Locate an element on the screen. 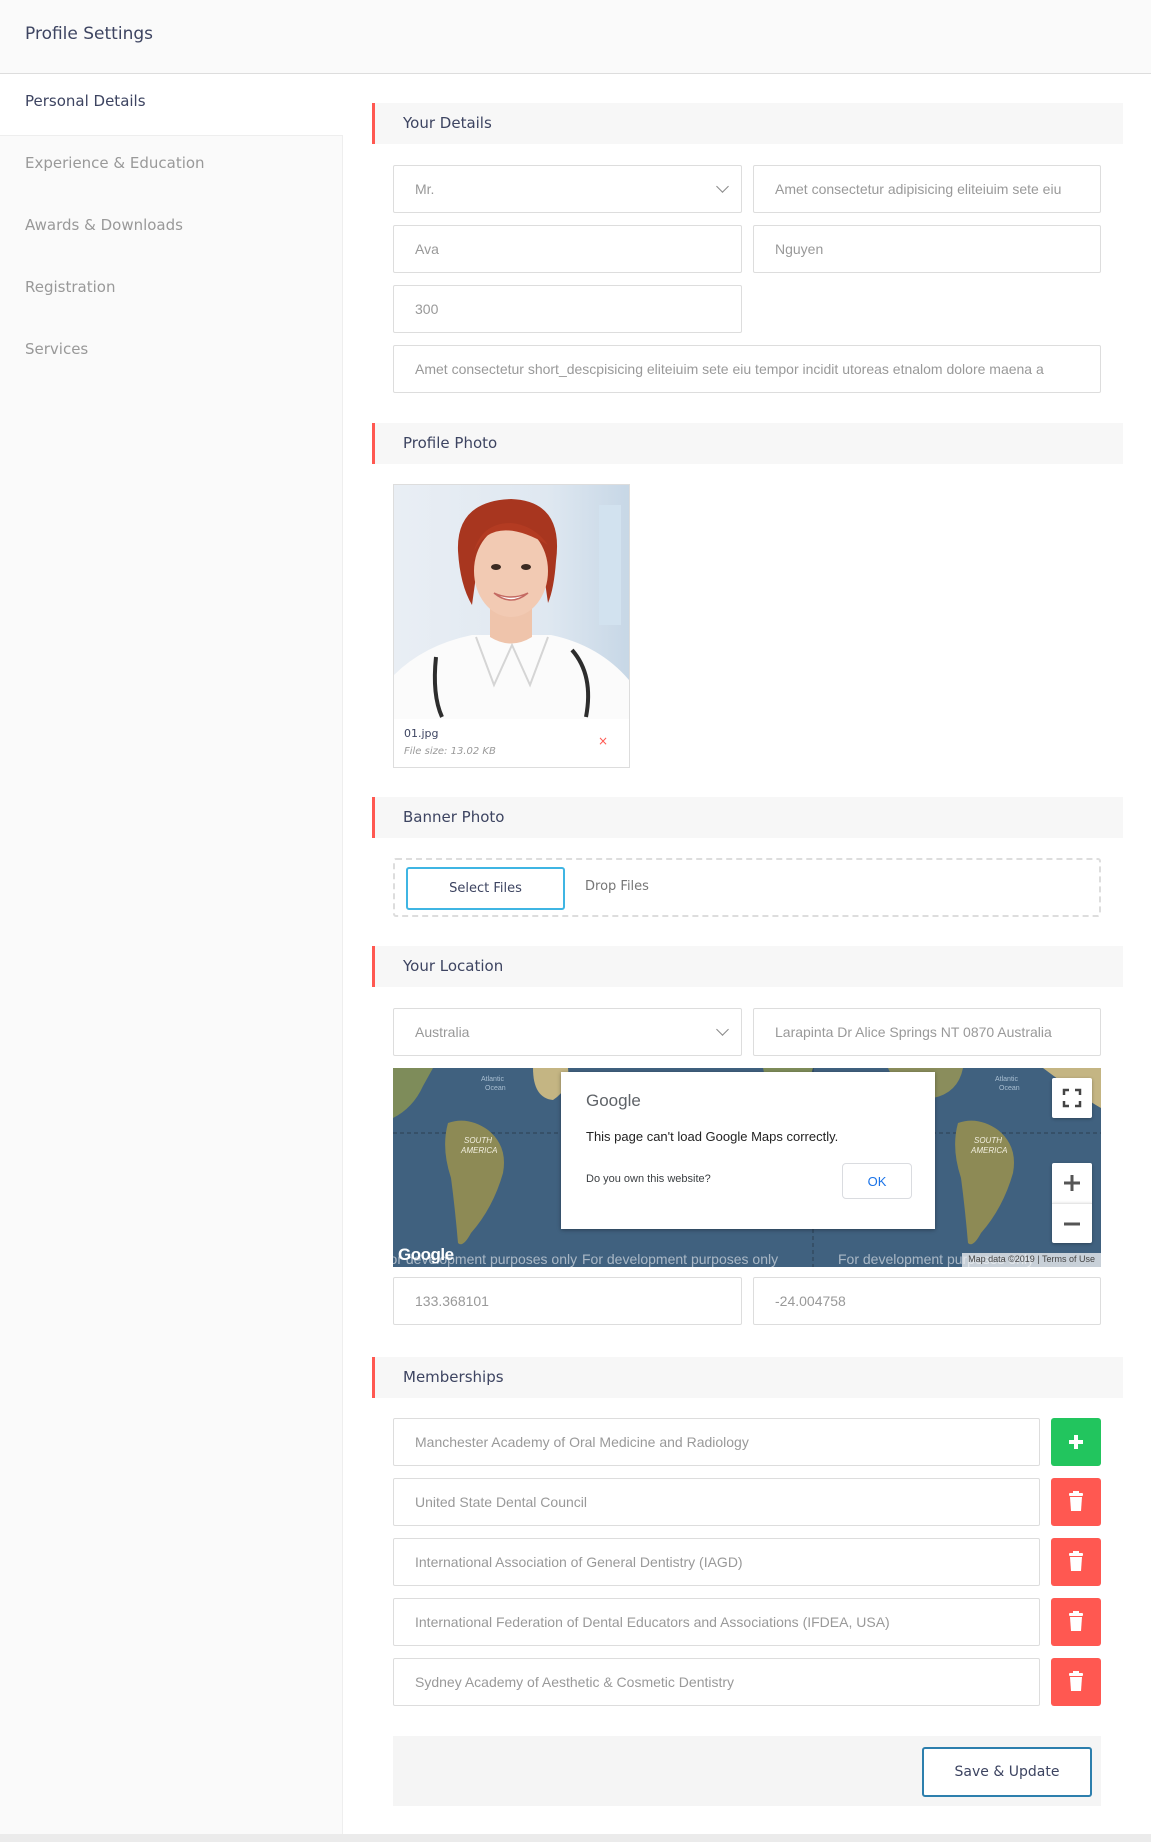 The height and width of the screenshot is (1842, 1151). section-title: Profile Photo is located at coordinates (450, 443).